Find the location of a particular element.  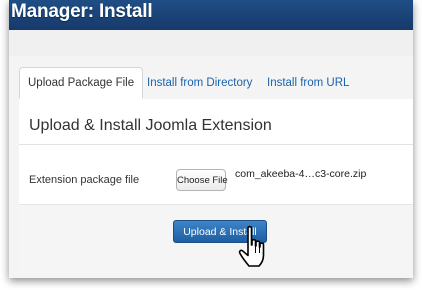

extension-package-file-label: Extension package file is located at coordinates (84, 180).